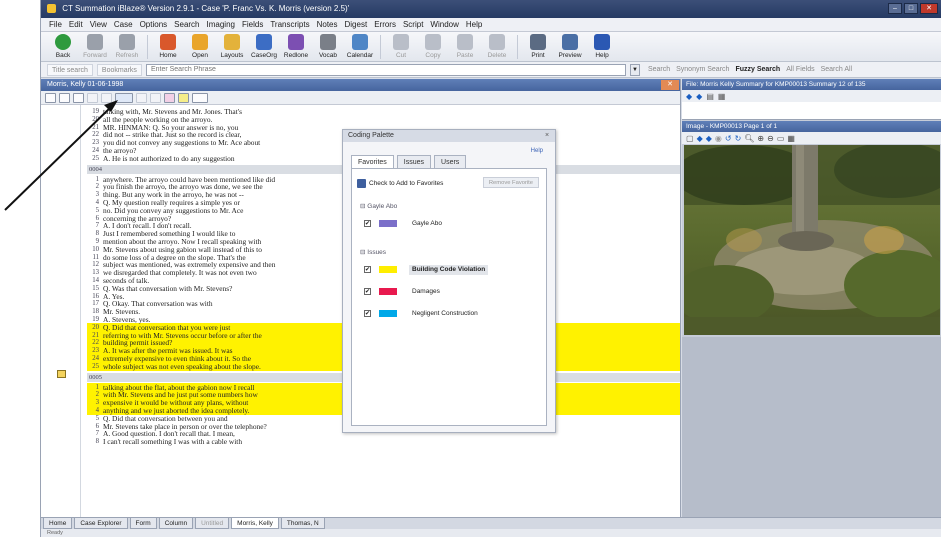 The height and width of the screenshot is (537, 941). What do you see at coordinates (449, 136) in the screenshot?
I see `palette-title: Coding Palette` at bounding box center [449, 136].